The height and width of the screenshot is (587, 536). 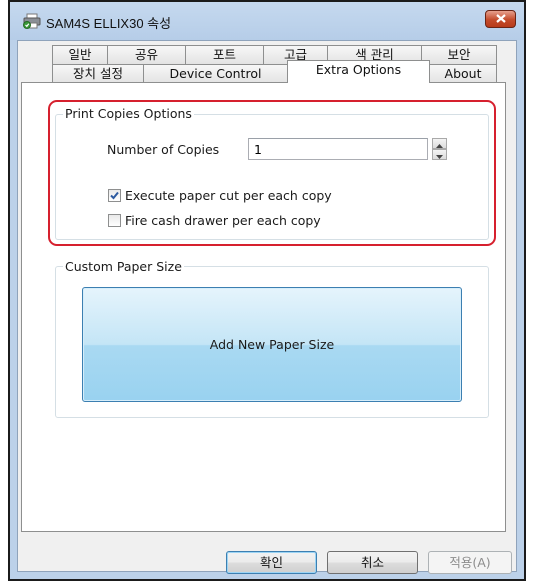 I want to click on arrow-down-icon, so click(x=439, y=155).